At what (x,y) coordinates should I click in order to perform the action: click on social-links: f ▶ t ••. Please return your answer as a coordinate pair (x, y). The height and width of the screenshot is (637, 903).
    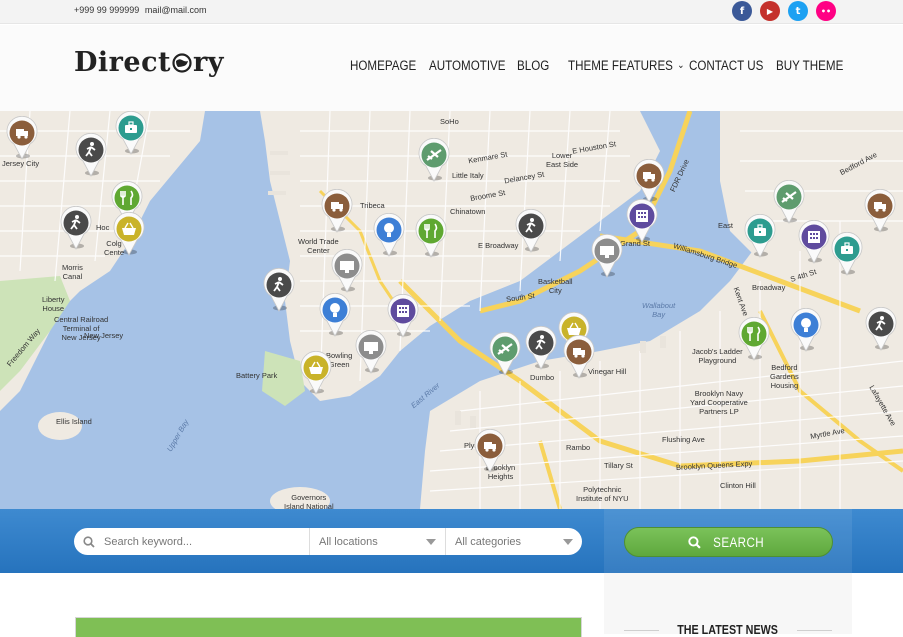
    Looking at the image, I should click on (784, 11).